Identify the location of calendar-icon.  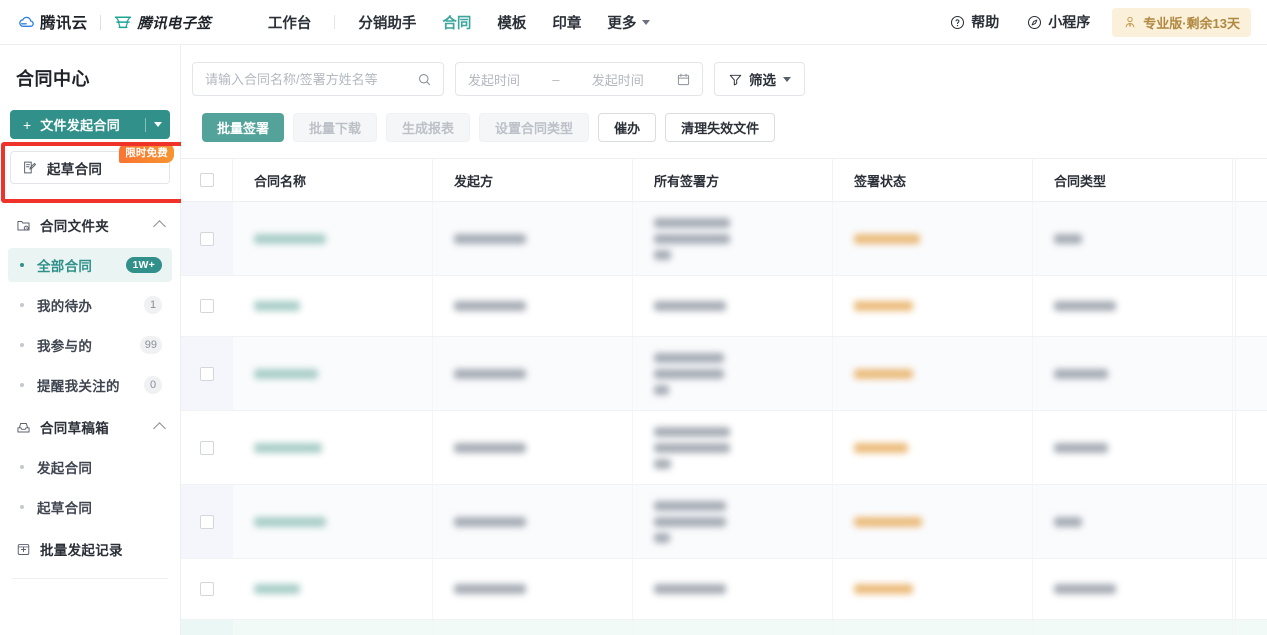
(683, 79).